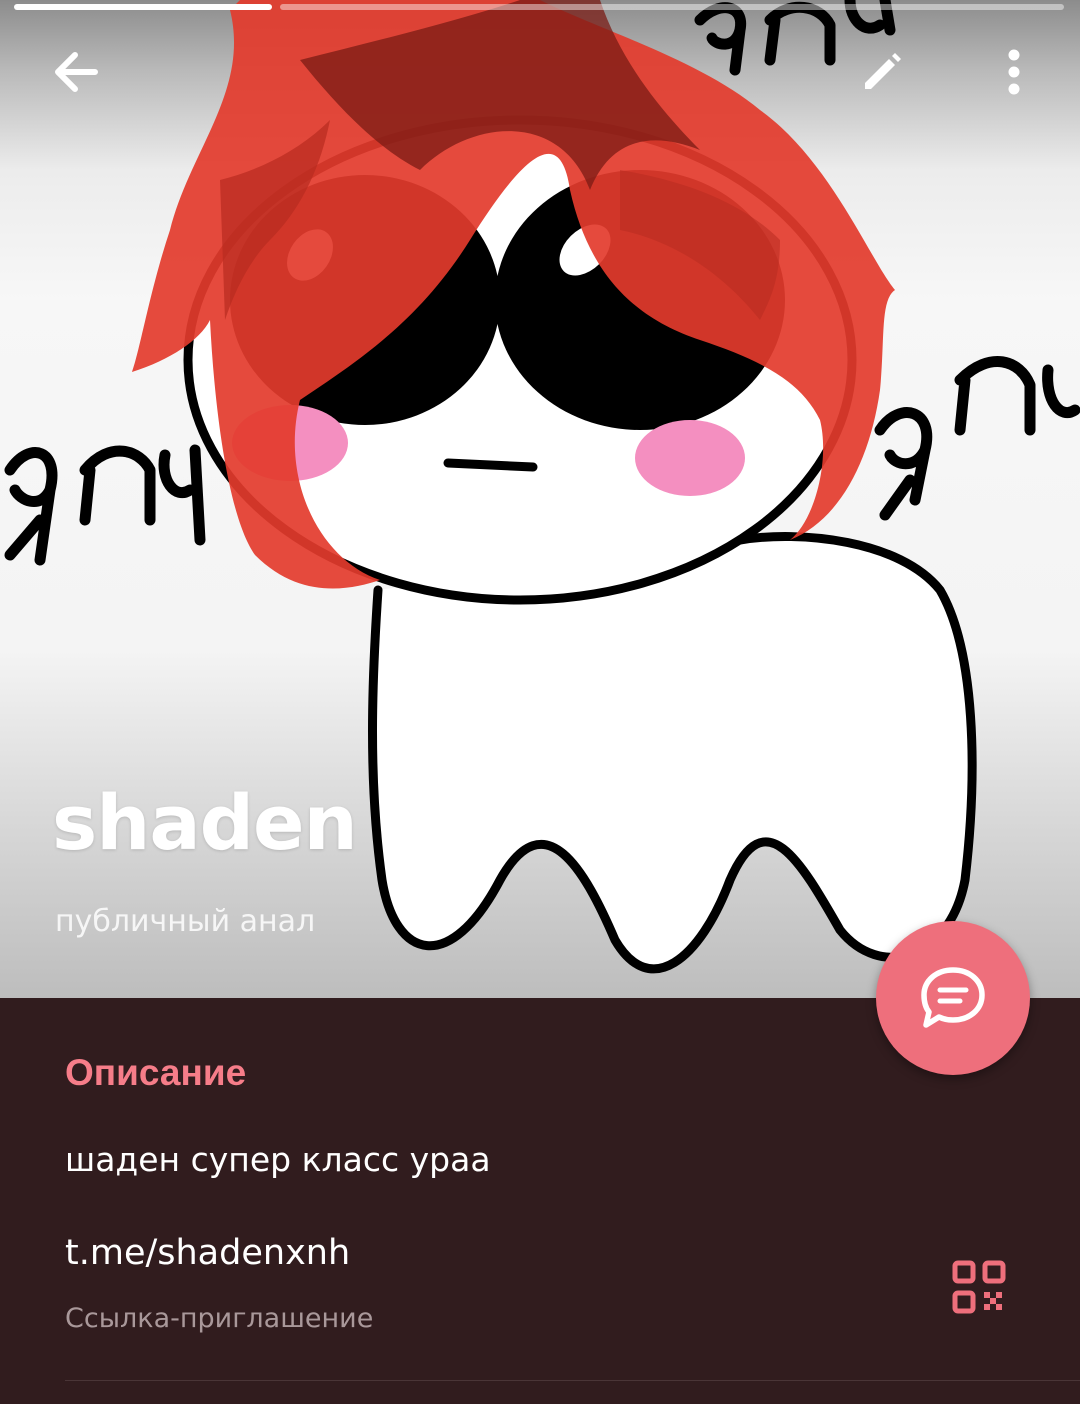  What do you see at coordinates (156, 1072) in the screenshot?
I see `description-header: Описание` at bounding box center [156, 1072].